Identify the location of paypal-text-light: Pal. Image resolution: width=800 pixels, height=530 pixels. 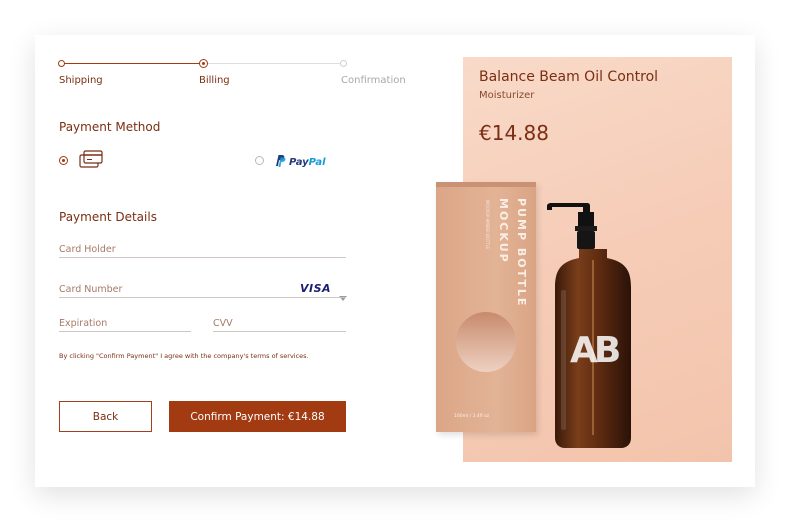
(317, 162).